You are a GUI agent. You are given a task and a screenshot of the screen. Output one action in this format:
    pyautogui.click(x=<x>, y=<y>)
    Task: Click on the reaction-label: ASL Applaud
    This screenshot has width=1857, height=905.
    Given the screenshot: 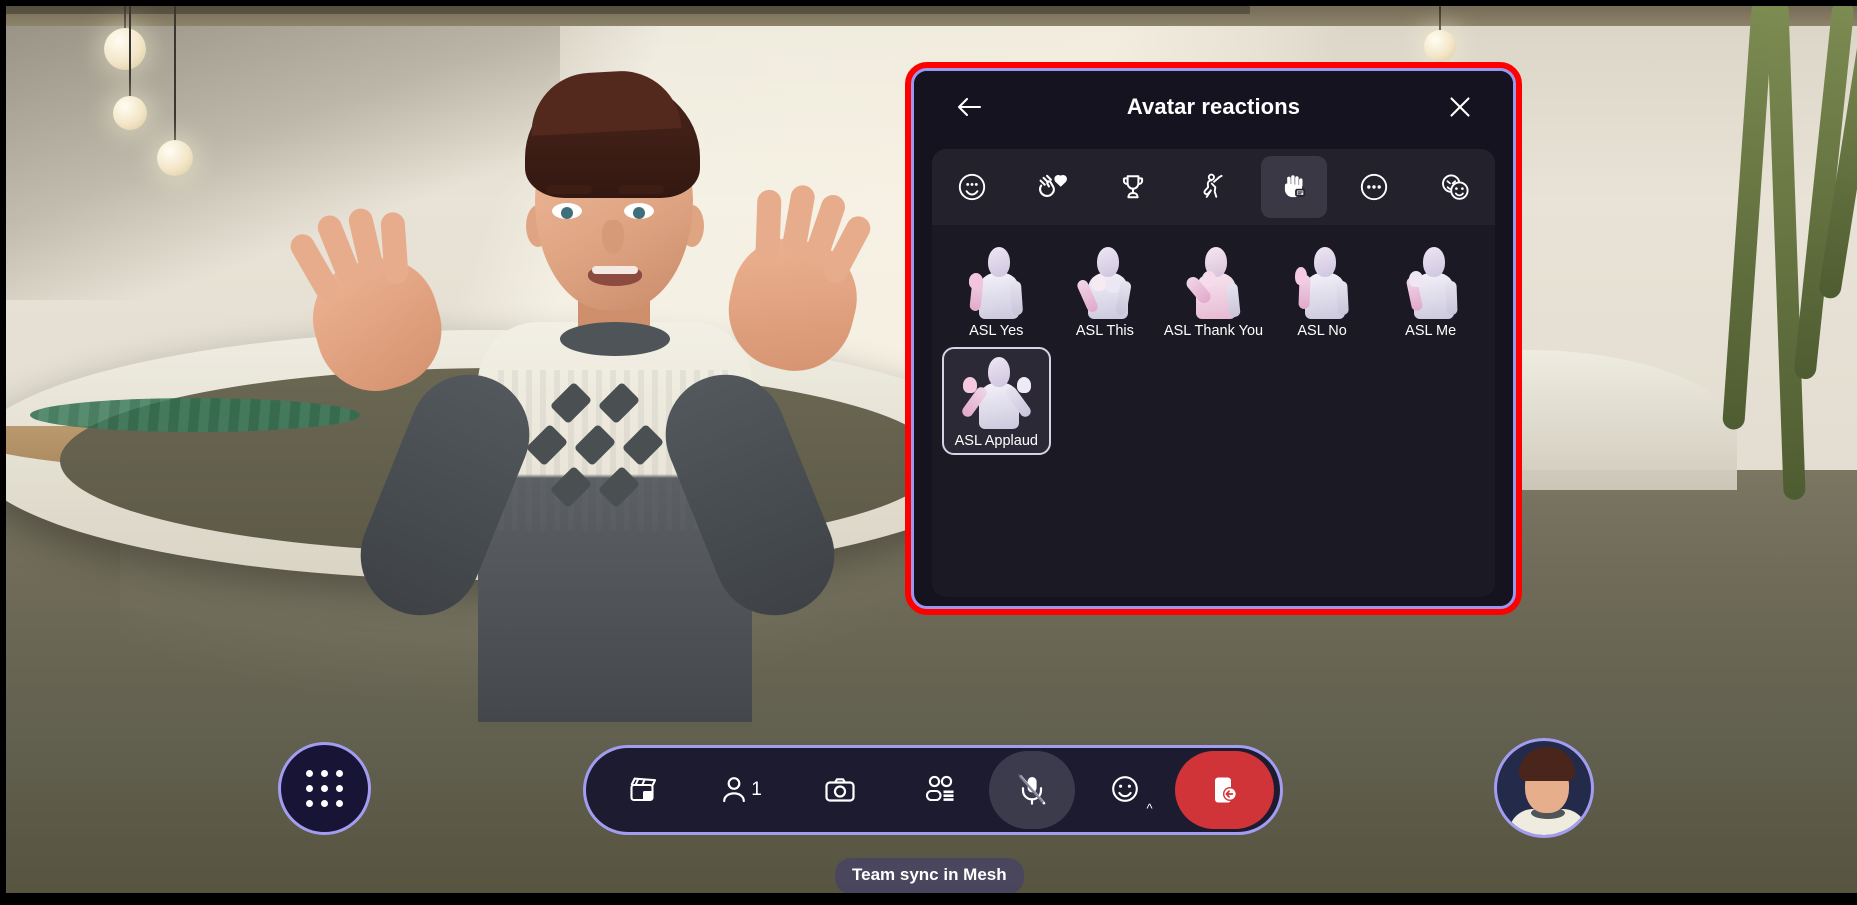 What is the action you would take?
    pyautogui.click(x=996, y=441)
    